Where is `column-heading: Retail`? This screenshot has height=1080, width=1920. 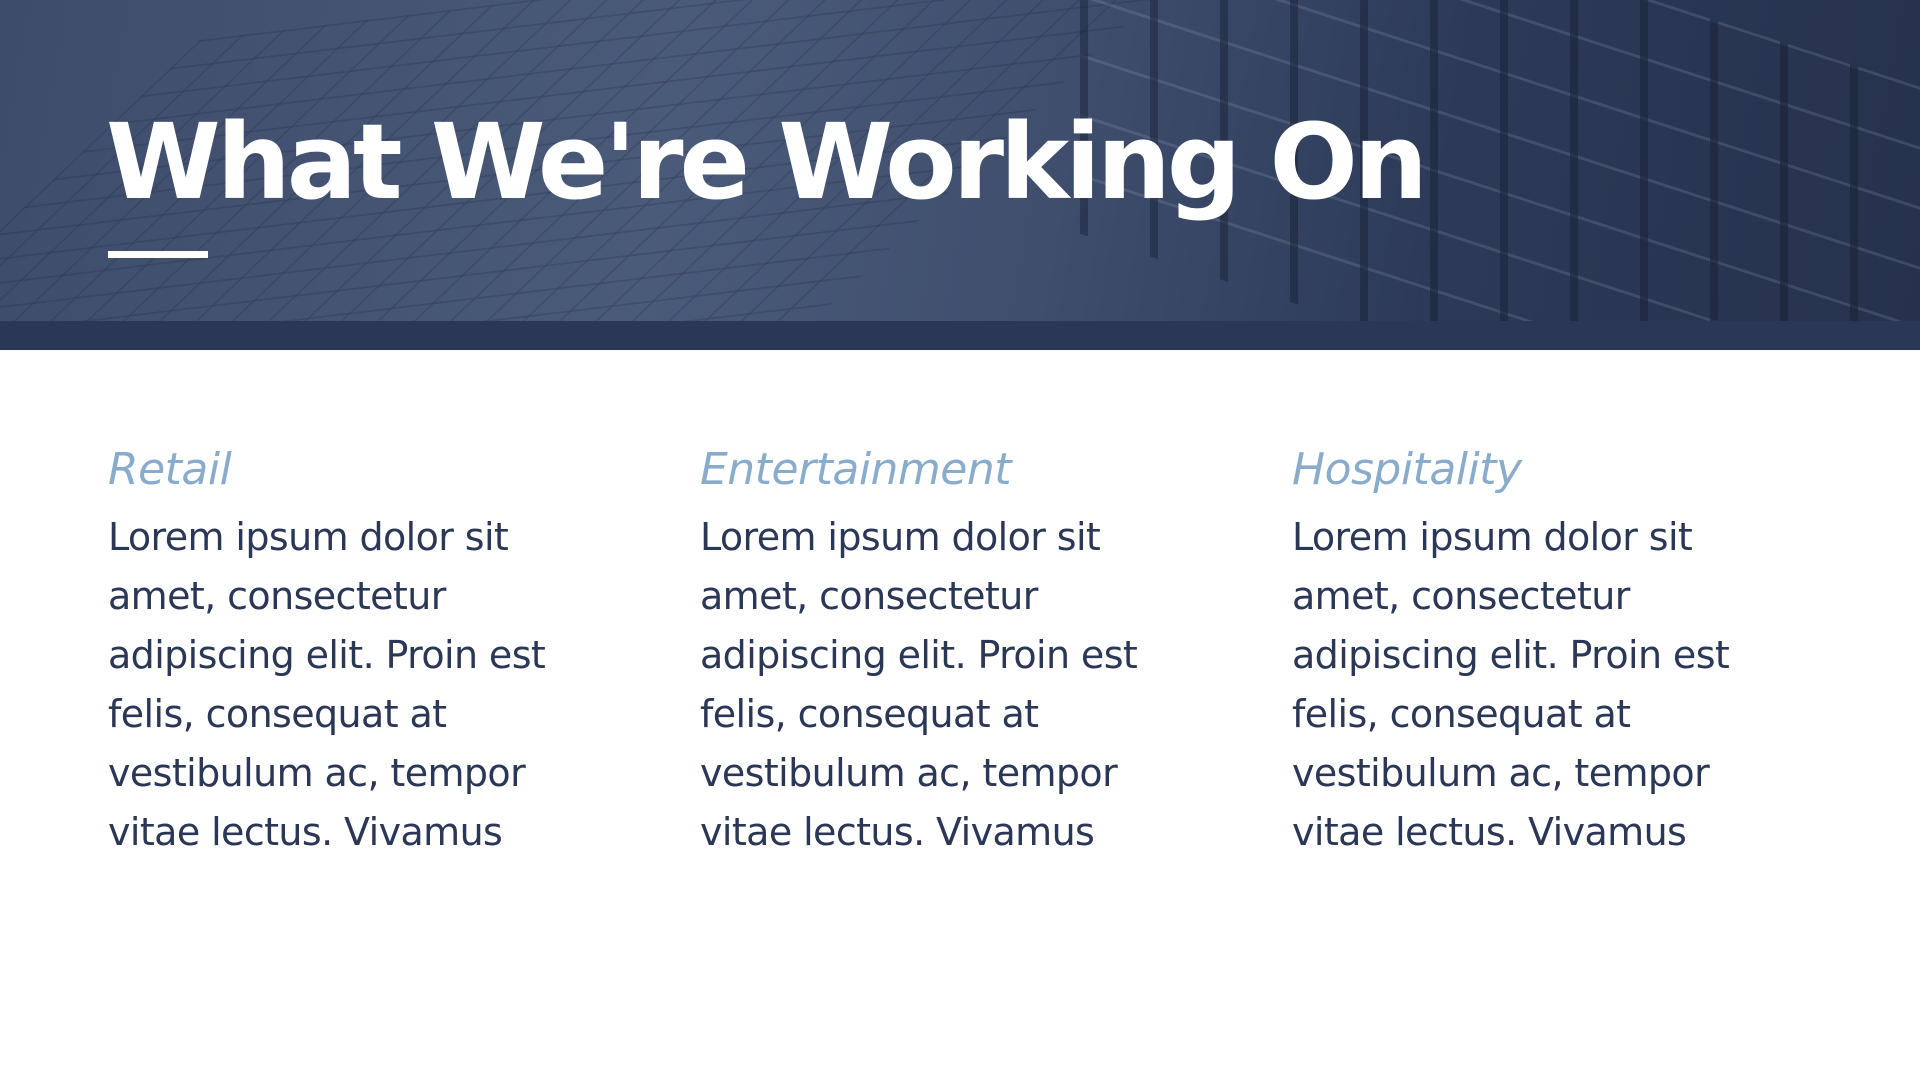 column-heading: Retail is located at coordinates (170, 469).